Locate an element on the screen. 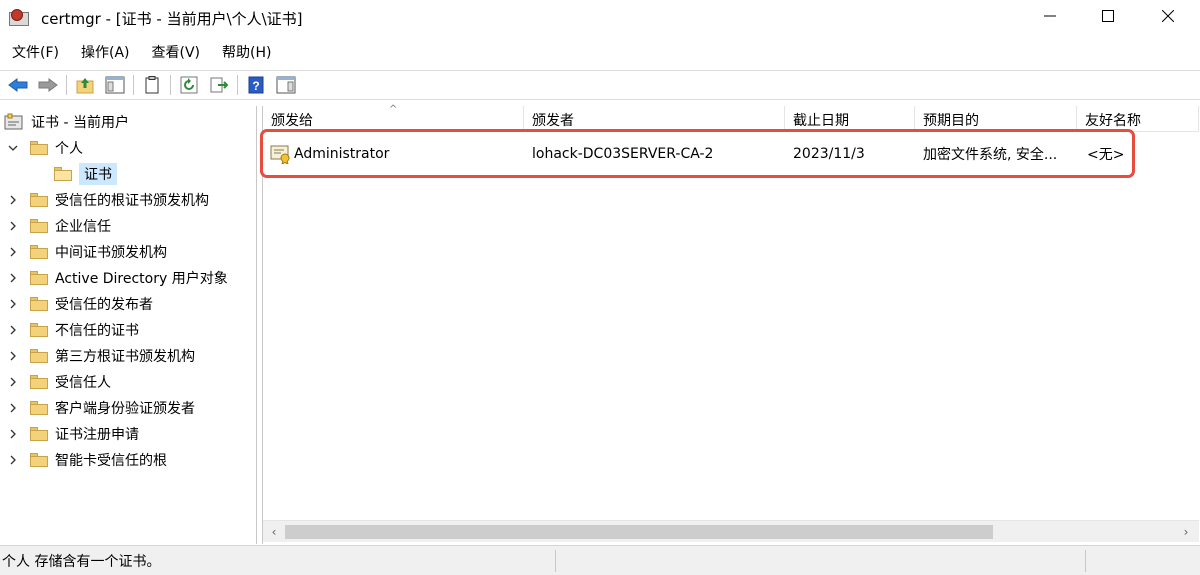 This screenshot has width=1200, height=575. help-icon: ? is located at coordinates (256, 85).